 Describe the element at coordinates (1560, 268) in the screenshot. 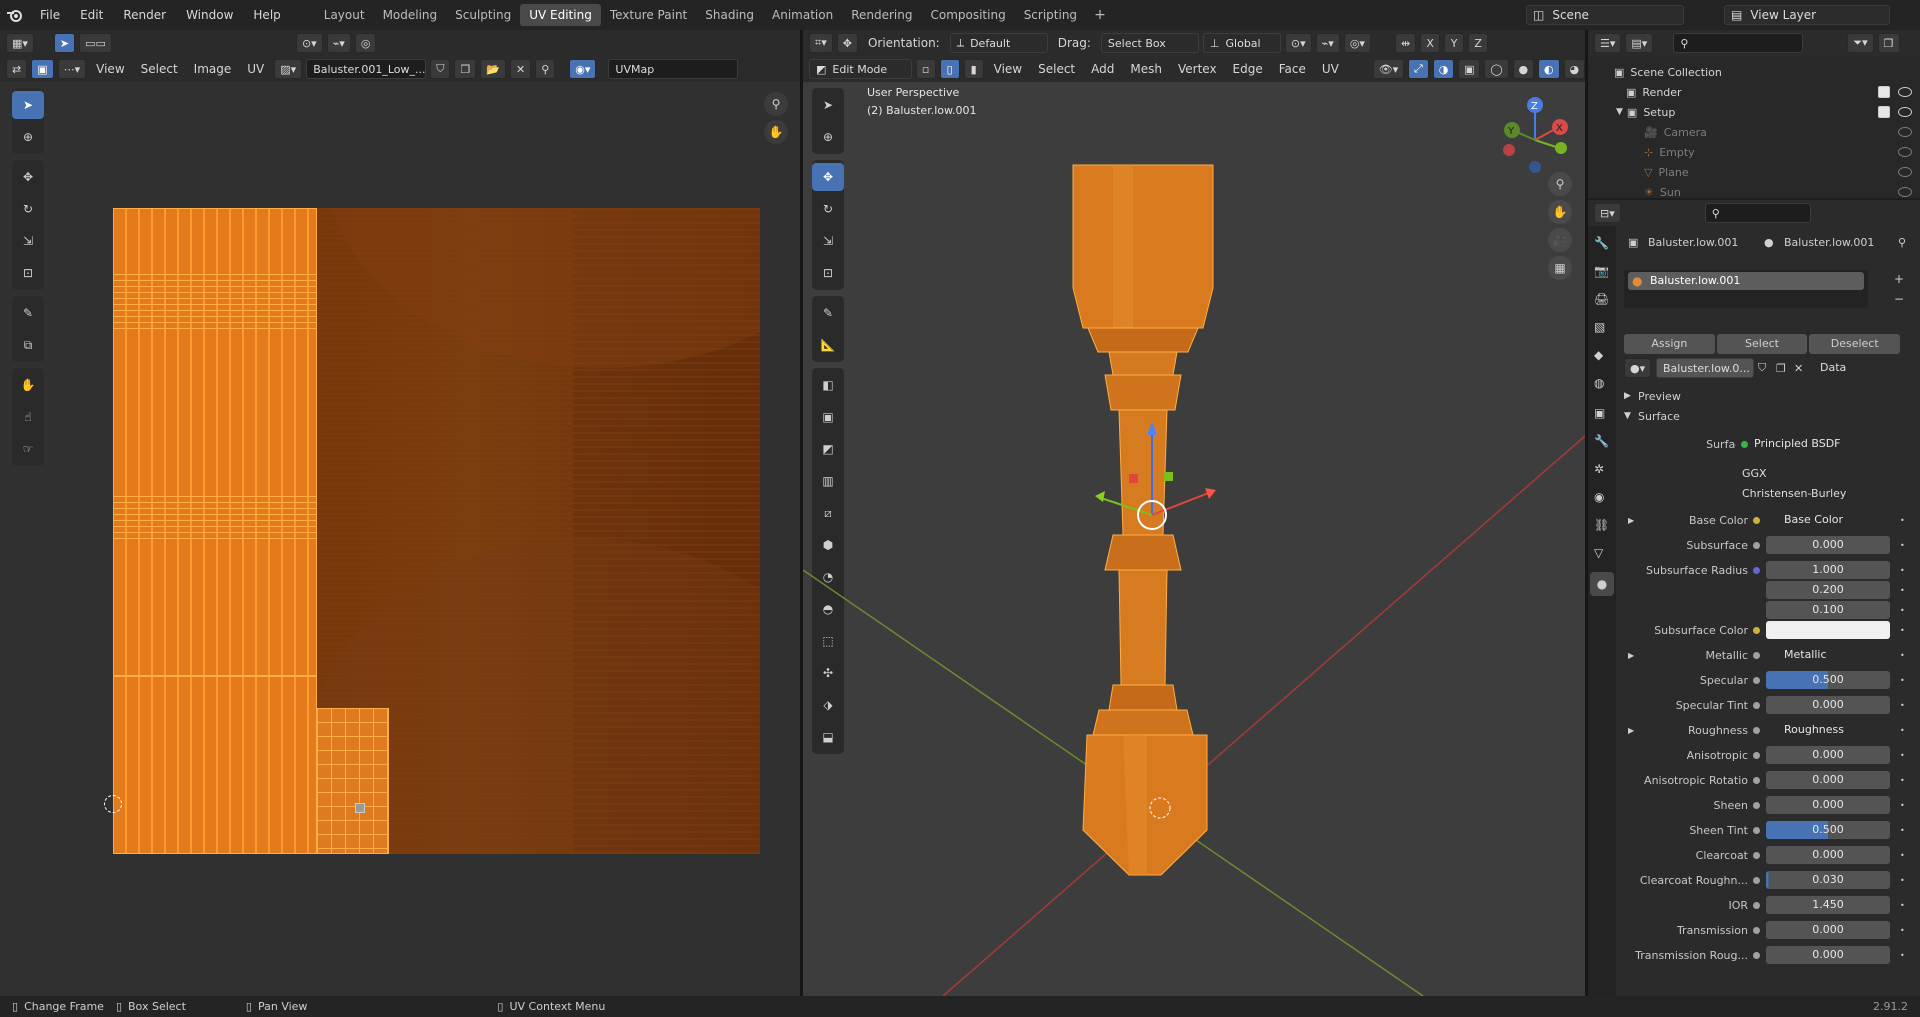

I see `ortho-toggle-icon: ▦` at that location.